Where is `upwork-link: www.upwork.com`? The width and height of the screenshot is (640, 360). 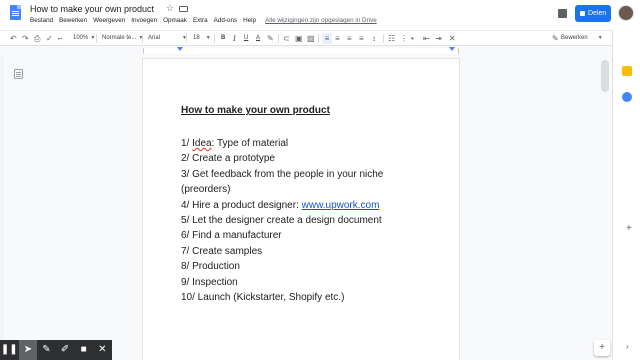 upwork-link: www.upwork.com is located at coordinates (341, 205).